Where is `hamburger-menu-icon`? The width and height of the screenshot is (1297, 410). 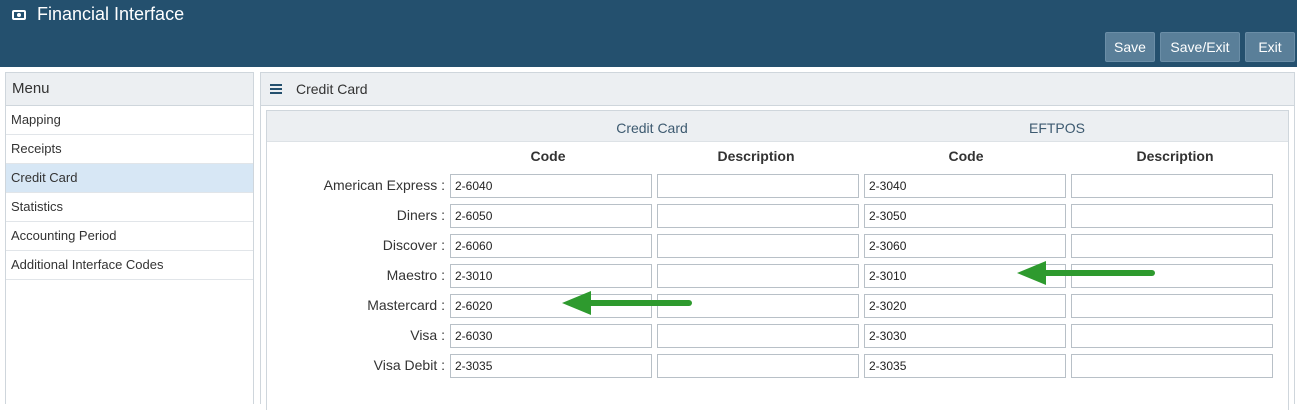
hamburger-menu-icon is located at coordinates (276, 89).